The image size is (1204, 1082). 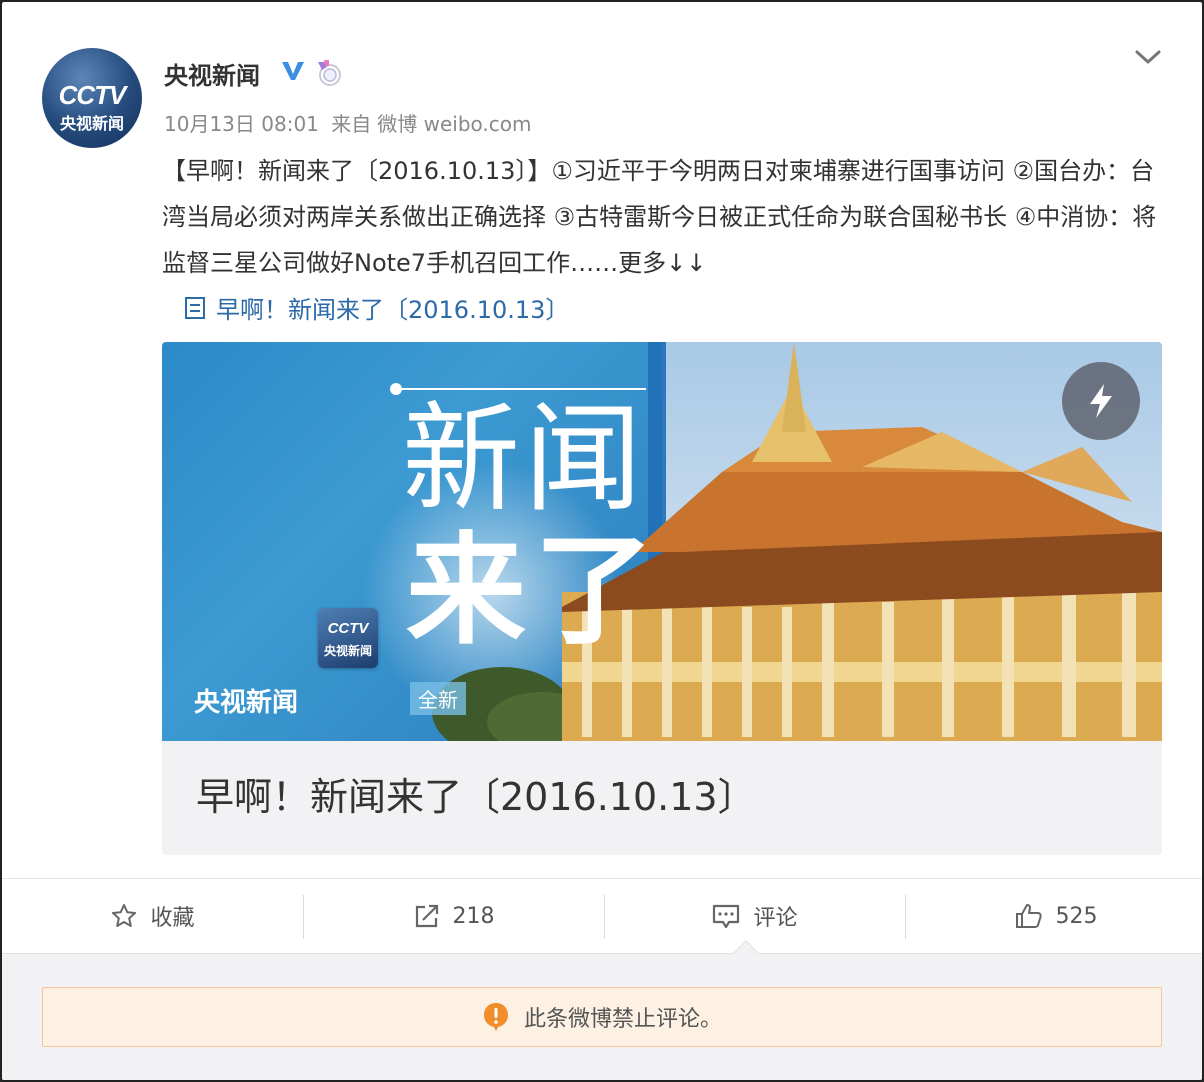 What do you see at coordinates (396, 389) in the screenshot?
I see `cover-dot` at bounding box center [396, 389].